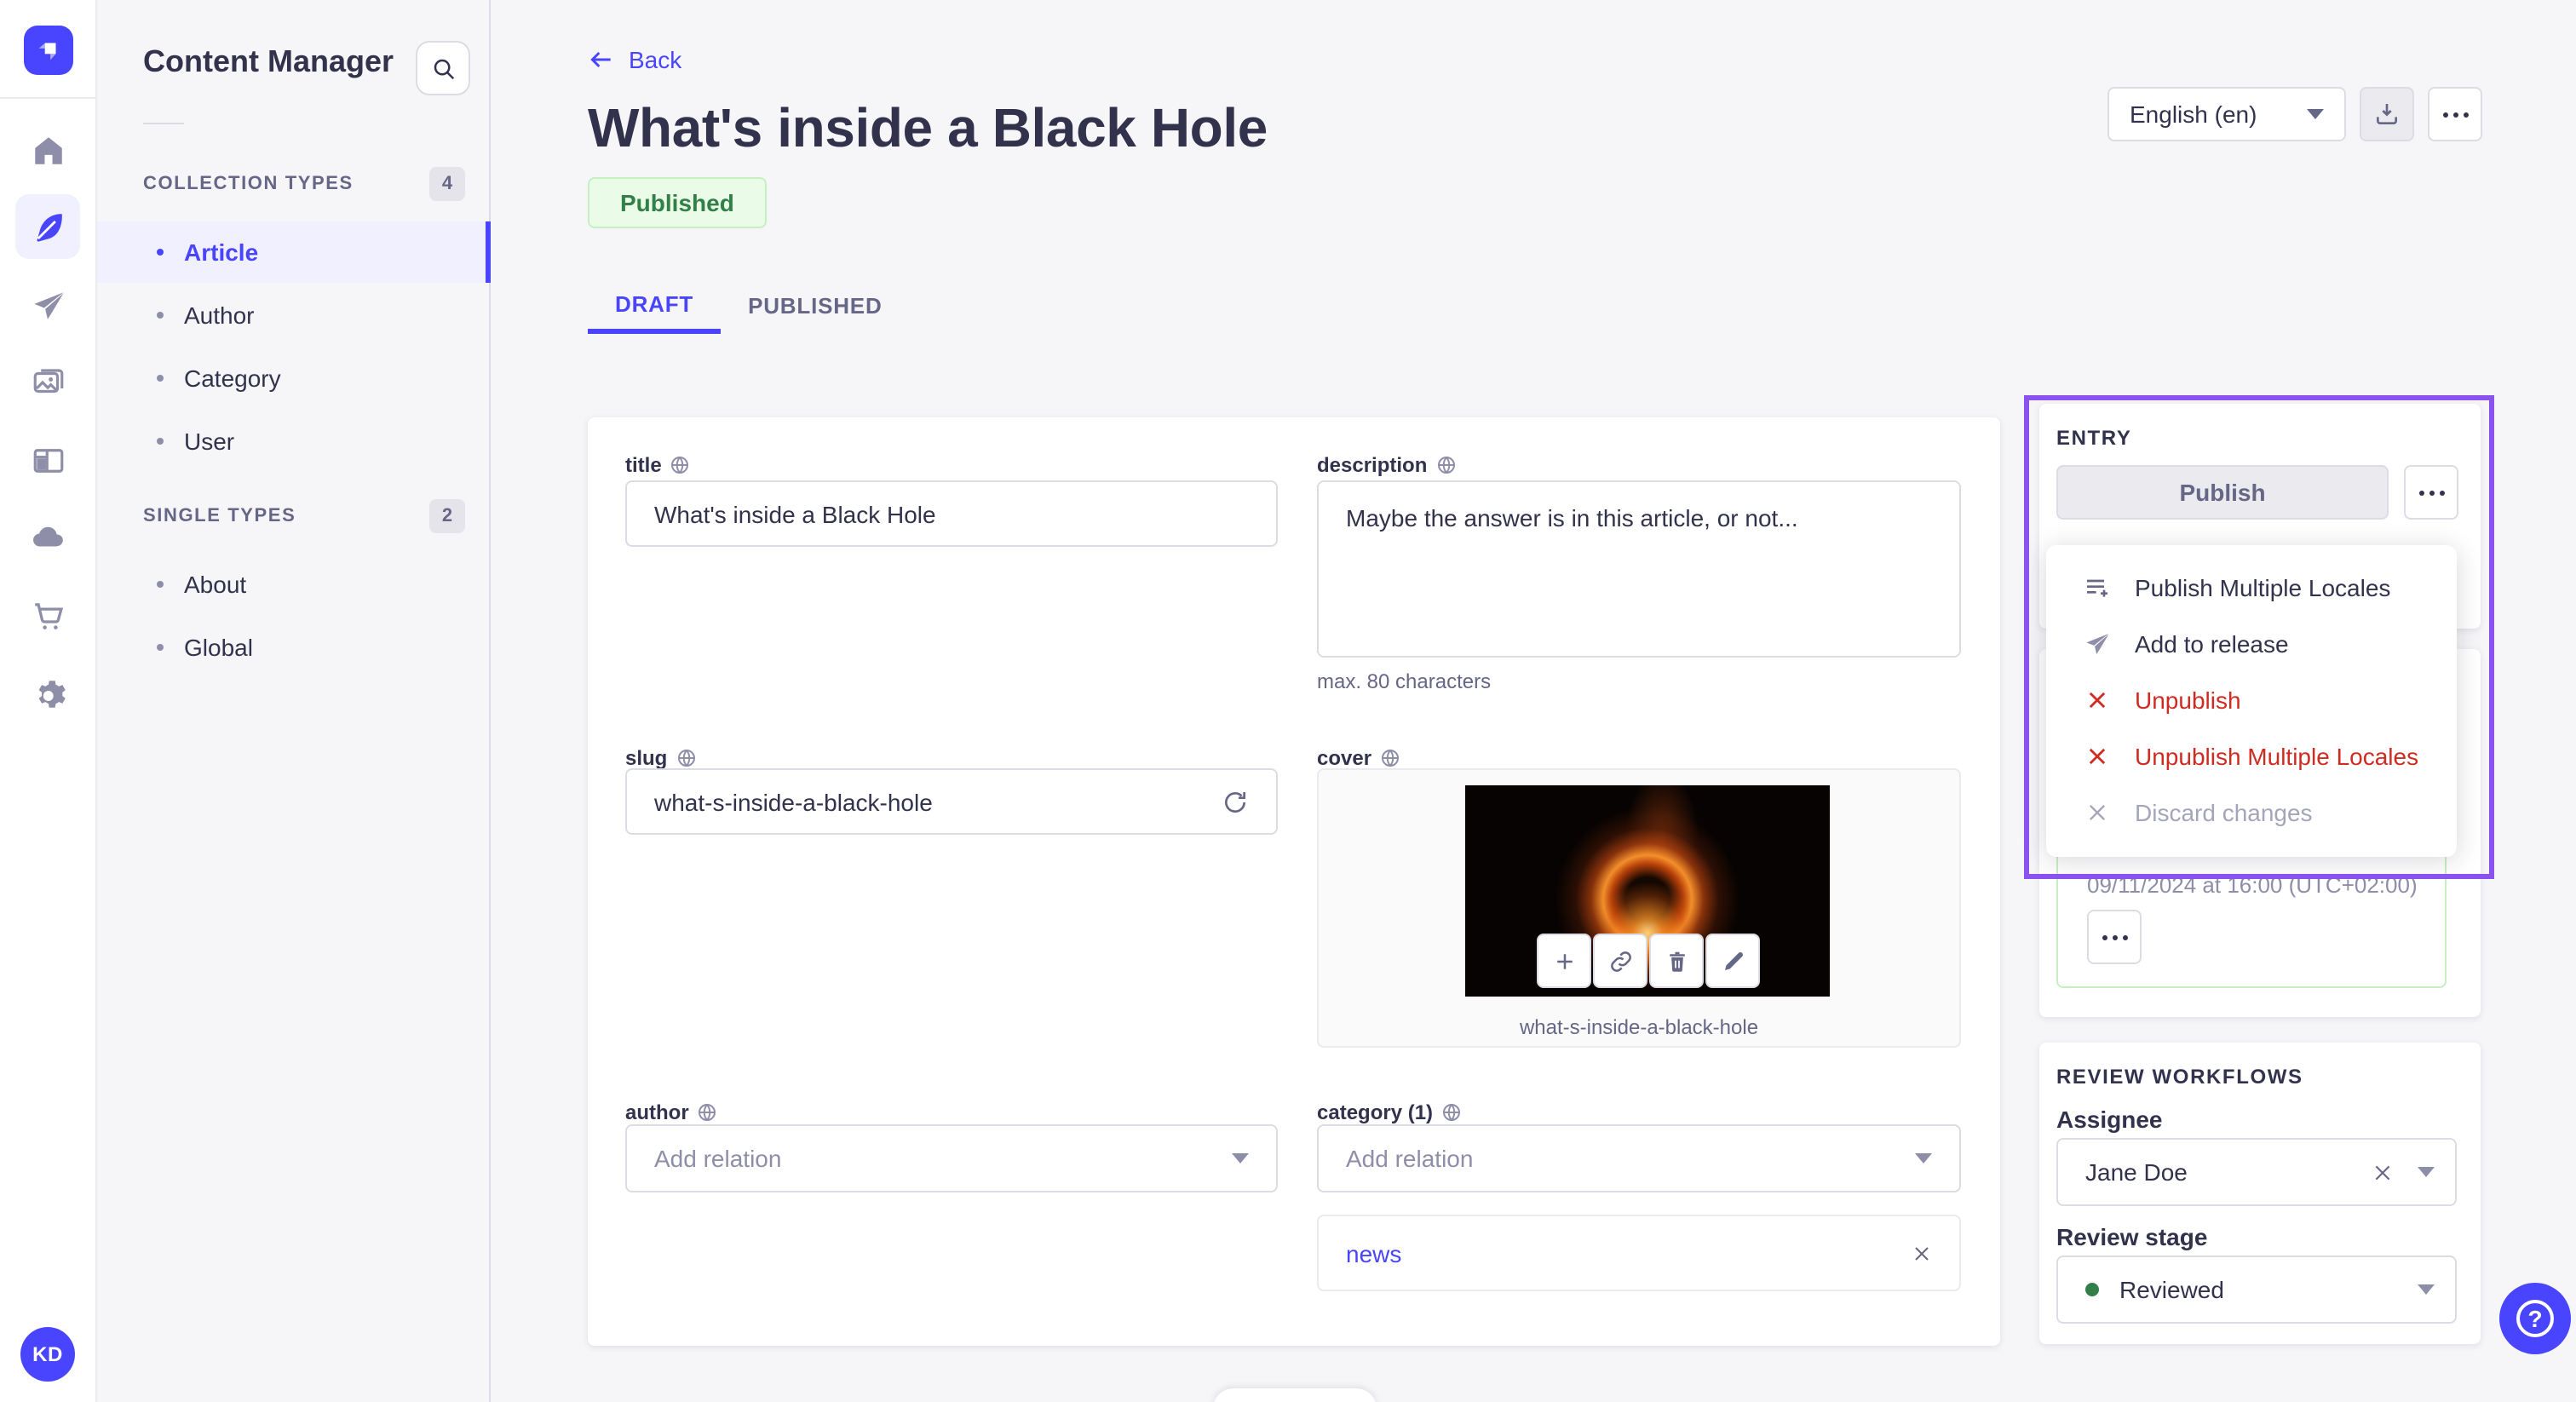 Image resolution: width=2576 pixels, height=1402 pixels. What do you see at coordinates (2136, 1172) in the screenshot?
I see `assignee-value: Jane Doe` at bounding box center [2136, 1172].